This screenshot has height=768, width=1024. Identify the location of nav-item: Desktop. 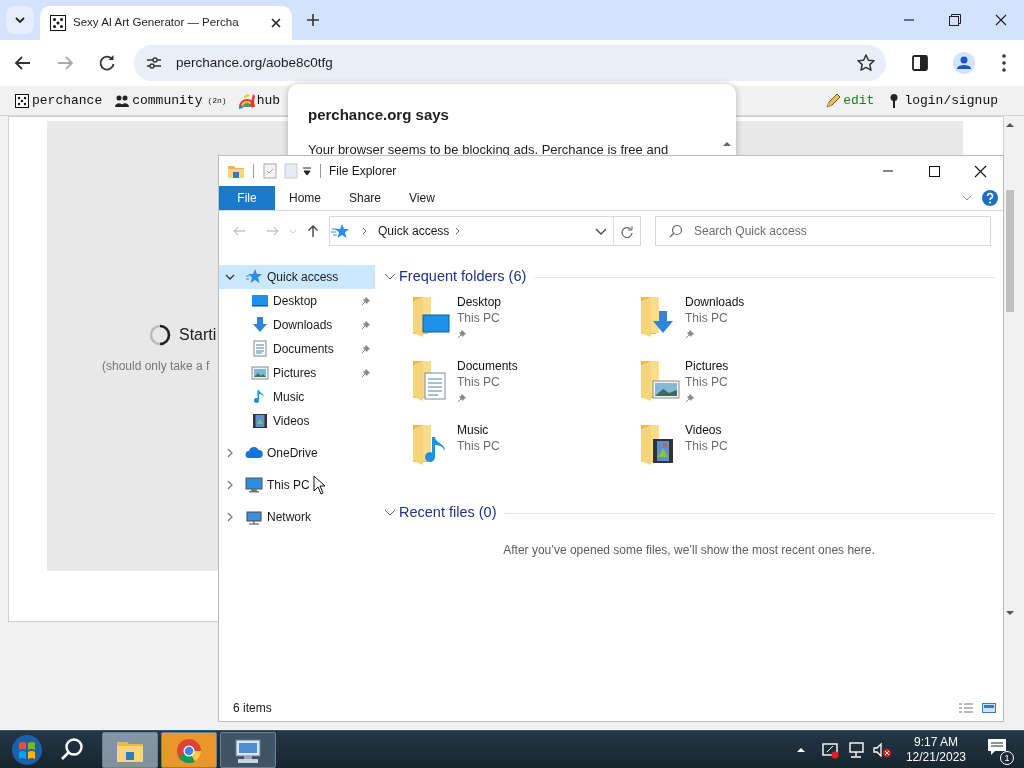
(297, 301).